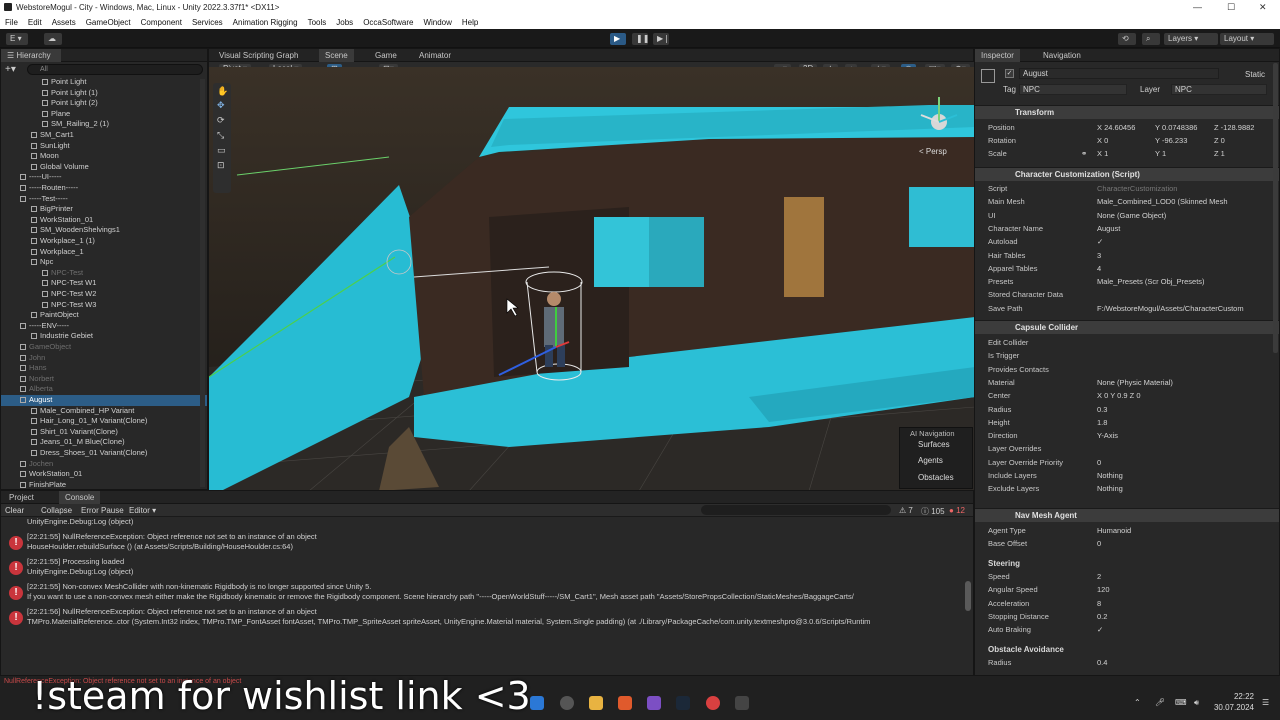  Describe the element at coordinates (1099, 269) in the screenshot. I see `field-value: 4` at that location.